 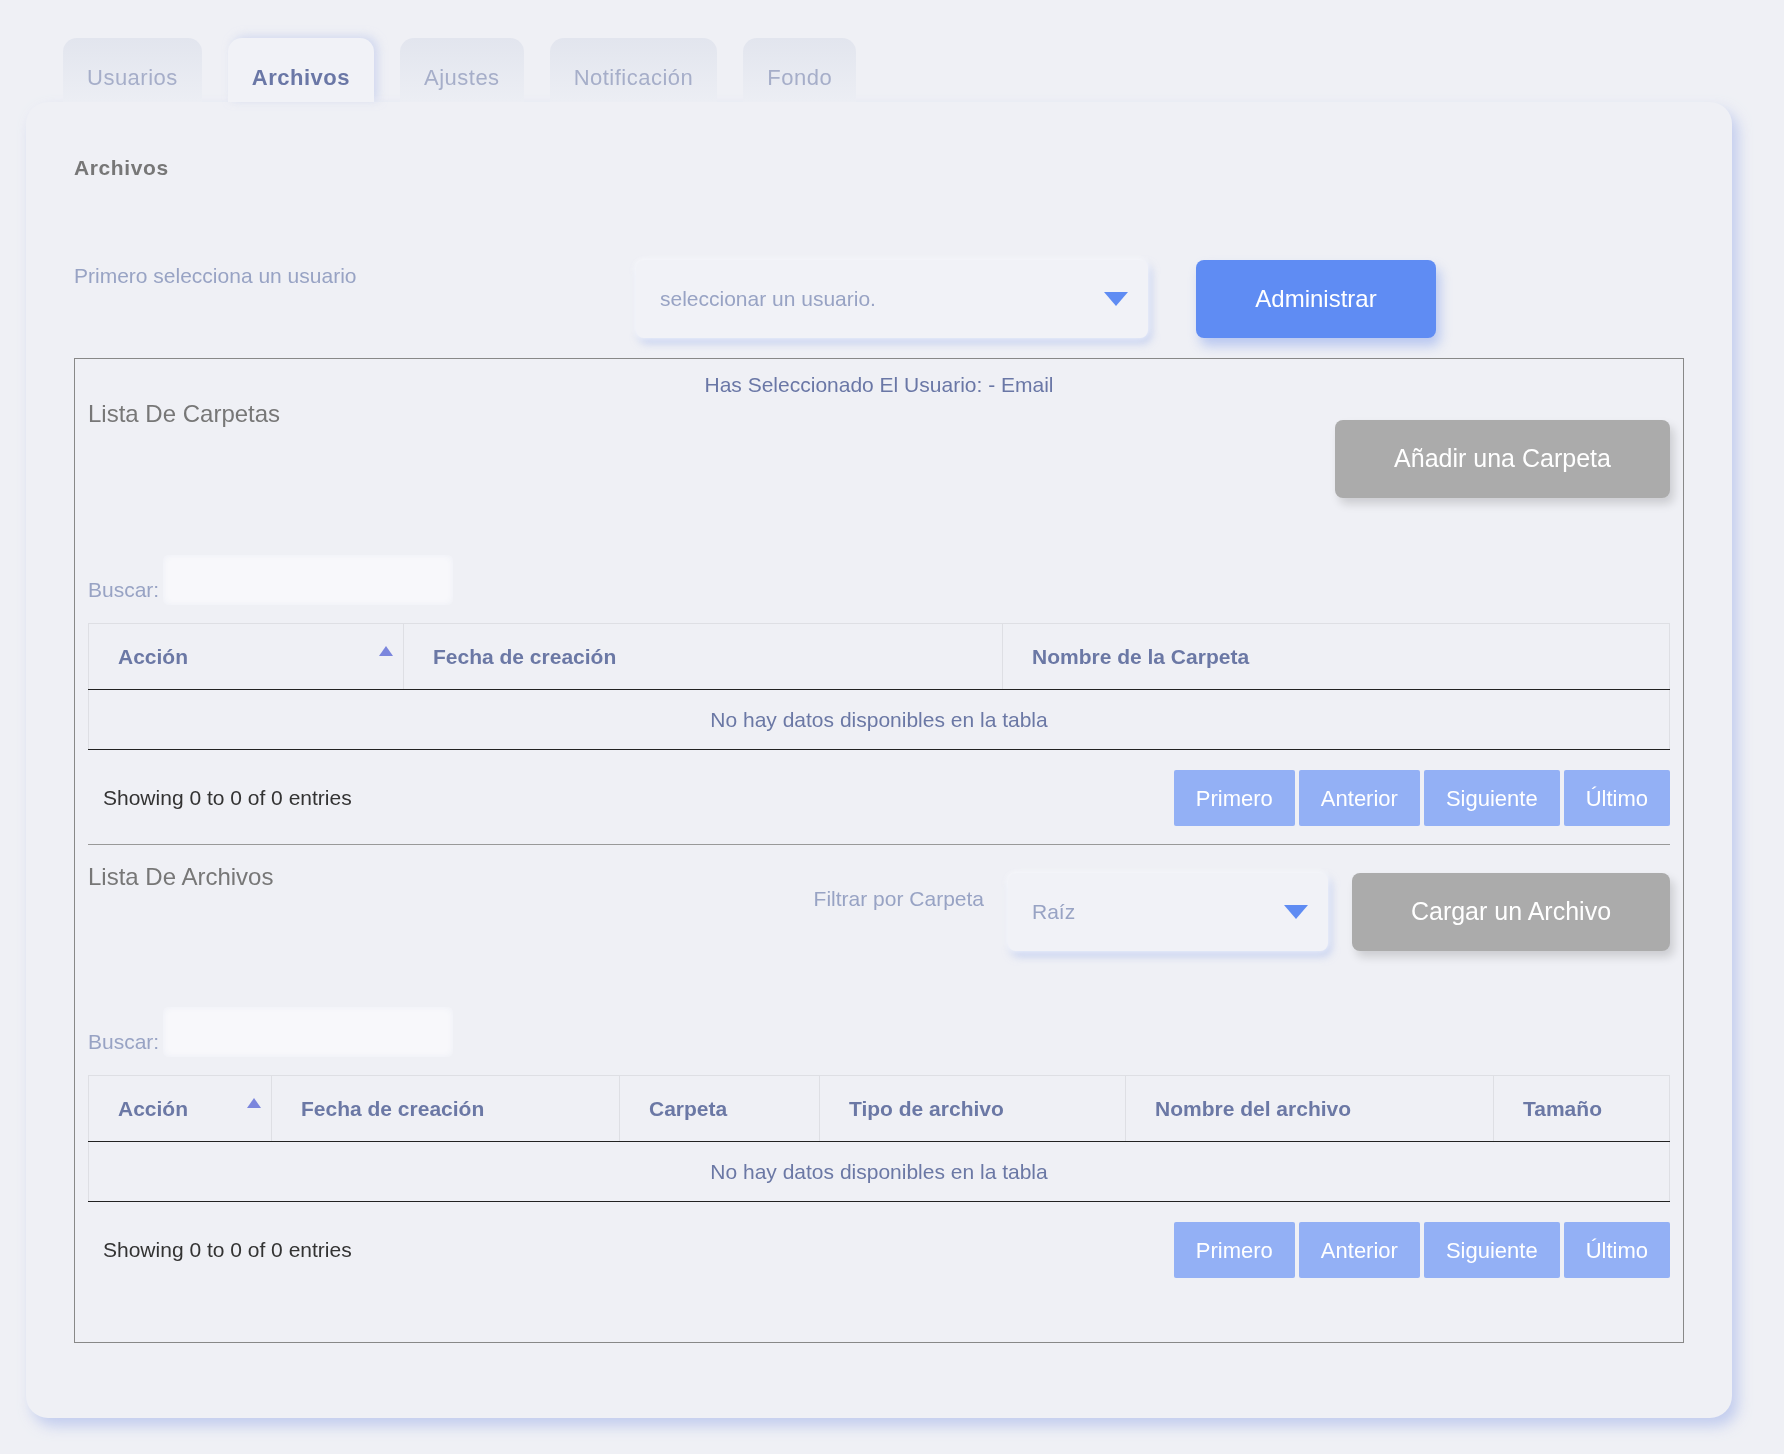 What do you see at coordinates (181, 877) in the screenshot?
I see `section-title: Lista De Archivos` at bounding box center [181, 877].